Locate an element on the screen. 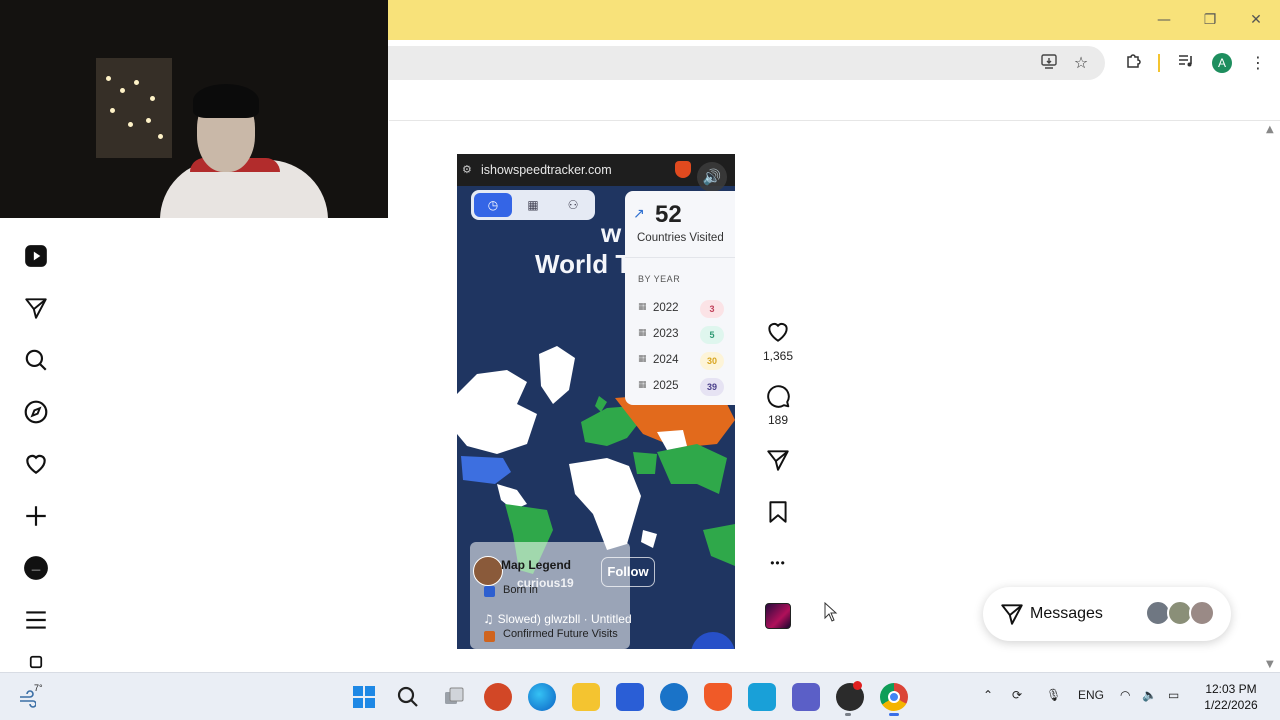 The image size is (1280, 720). follow-button: Follow is located at coordinates (628, 572).